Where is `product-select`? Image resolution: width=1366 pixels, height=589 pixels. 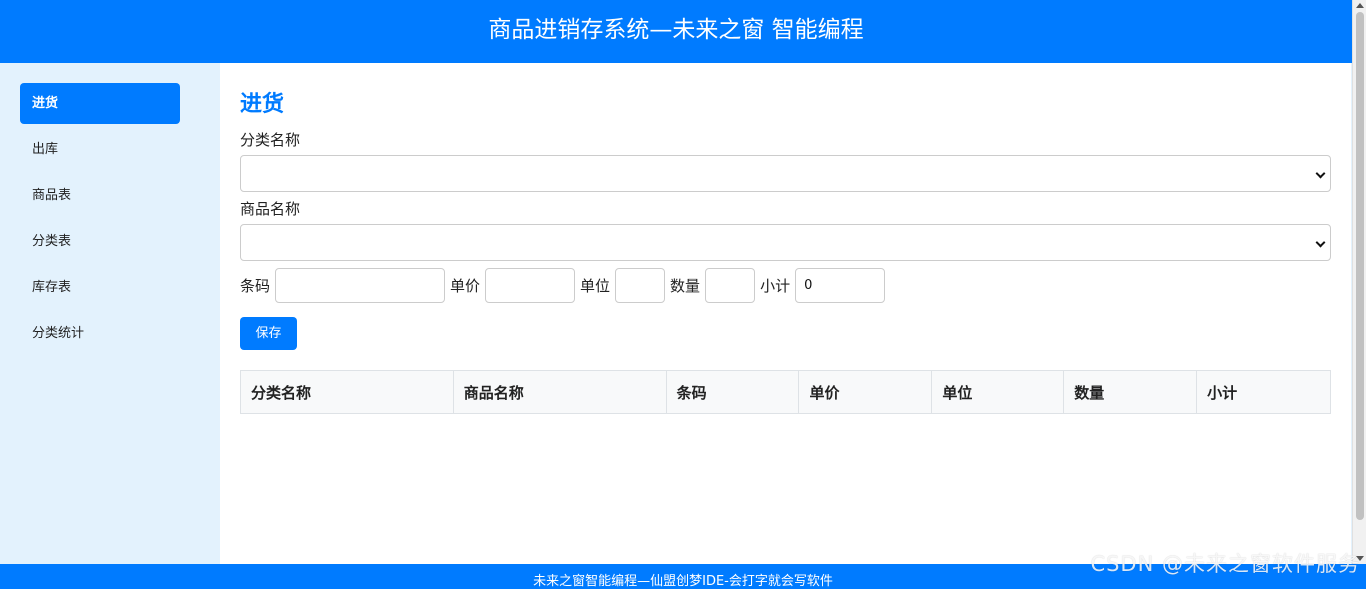 product-select is located at coordinates (785, 242).